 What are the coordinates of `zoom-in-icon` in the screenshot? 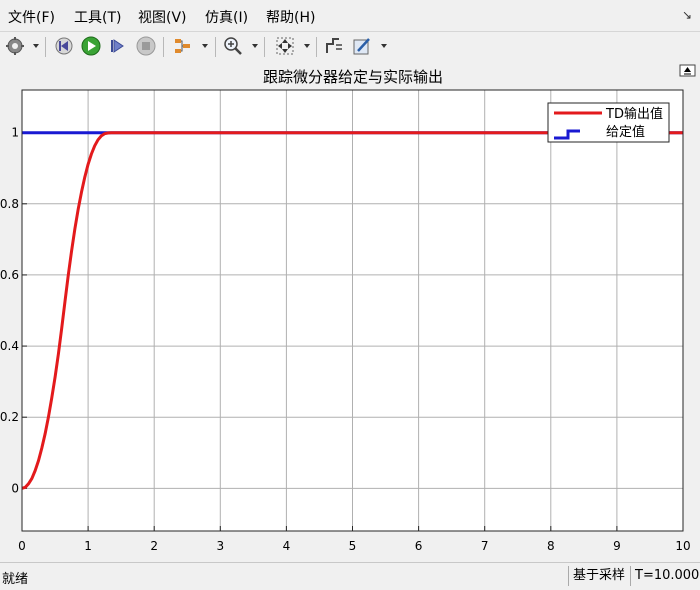 It's located at (233, 46).